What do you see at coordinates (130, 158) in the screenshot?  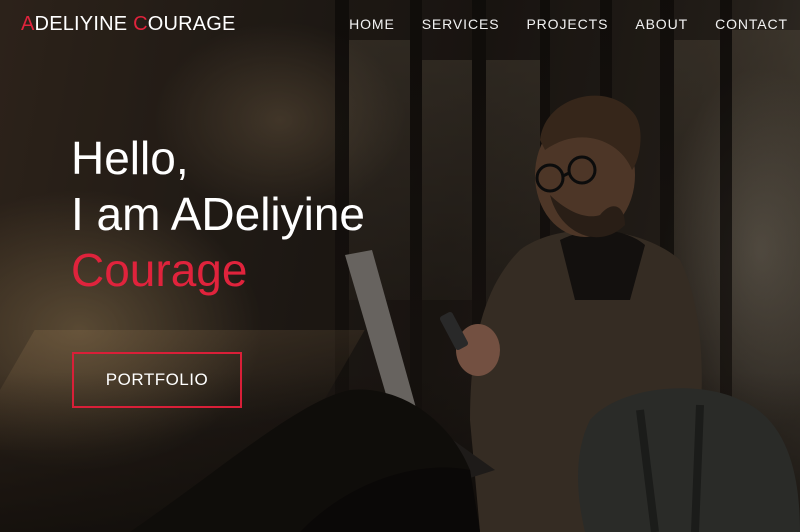 I see `headline-greeting: Hello,` at bounding box center [130, 158].